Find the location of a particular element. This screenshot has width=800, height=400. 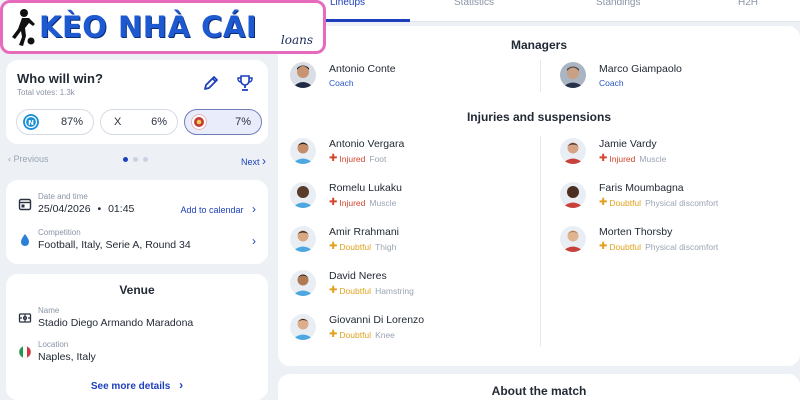

calendar-icon is located at coordinates (25, 204).